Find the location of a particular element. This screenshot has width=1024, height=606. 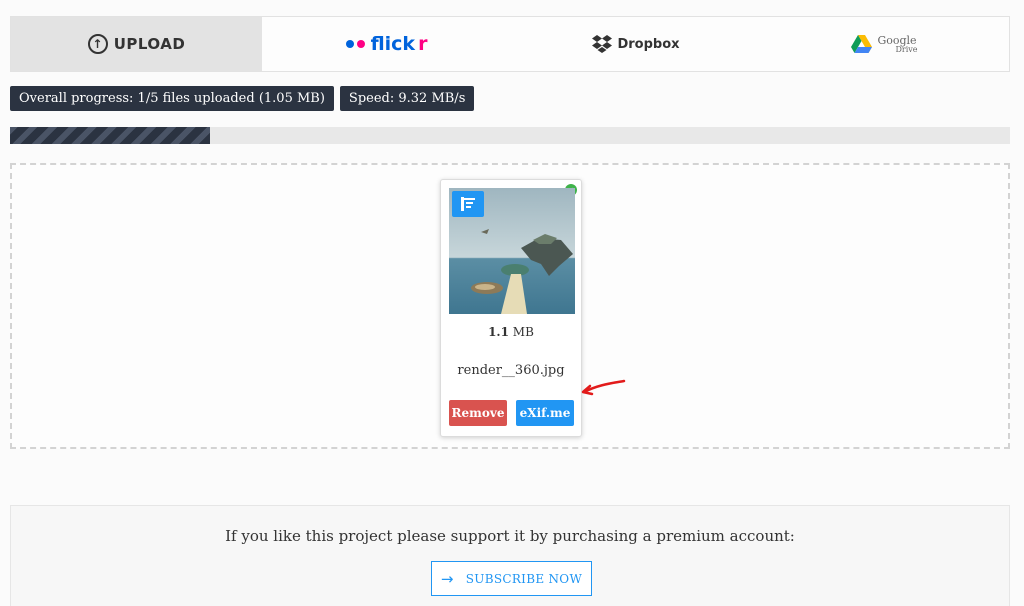

image-tools-button is located at coordinates (468, 204).